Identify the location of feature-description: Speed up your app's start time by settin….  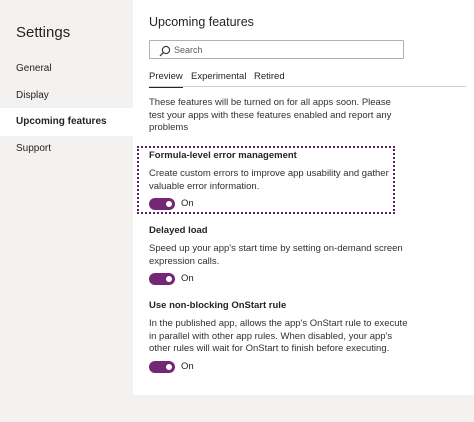
(276, 255).